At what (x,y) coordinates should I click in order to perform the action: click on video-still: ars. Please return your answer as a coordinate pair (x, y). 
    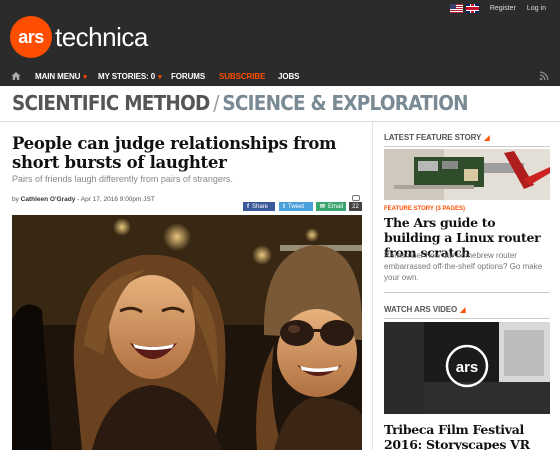
    Looking at the image, I should click on (467, 368).